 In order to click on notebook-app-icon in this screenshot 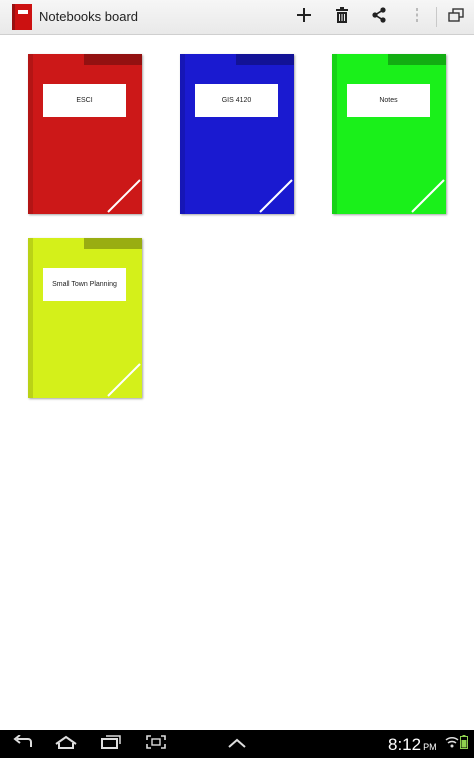, I will do `click(22, 17)`.